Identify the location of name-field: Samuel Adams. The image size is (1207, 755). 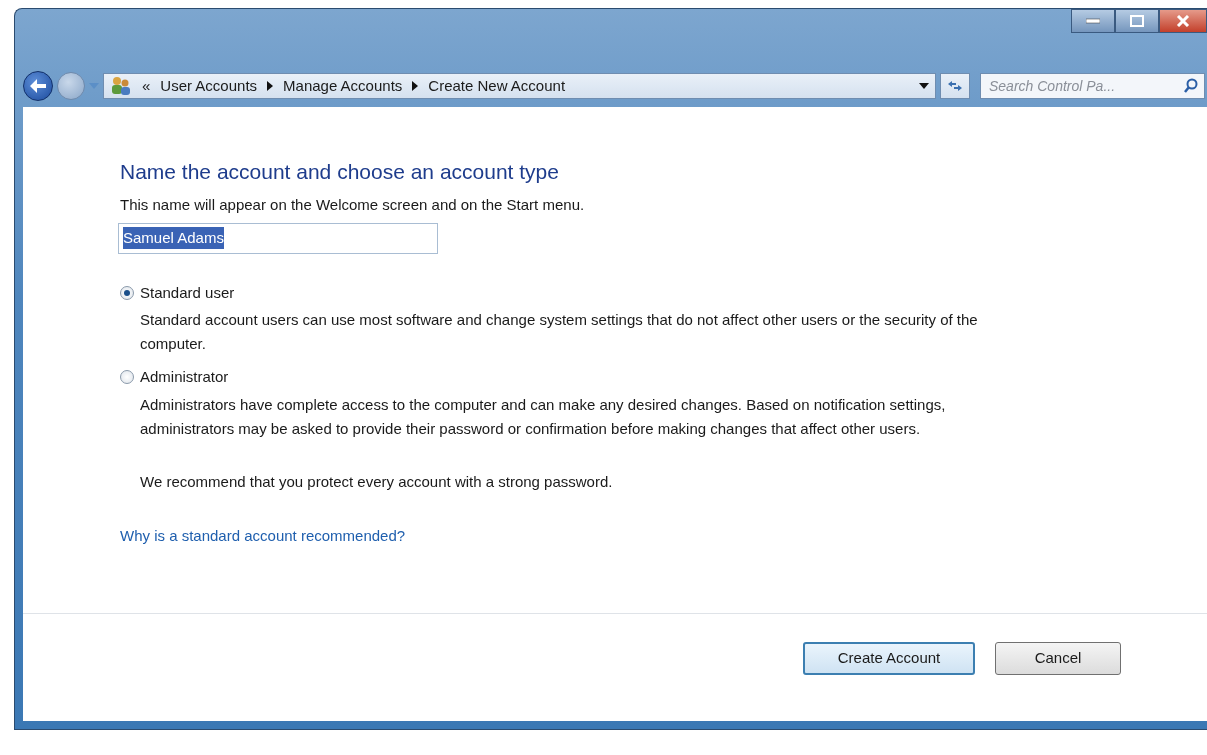
(278, 238).